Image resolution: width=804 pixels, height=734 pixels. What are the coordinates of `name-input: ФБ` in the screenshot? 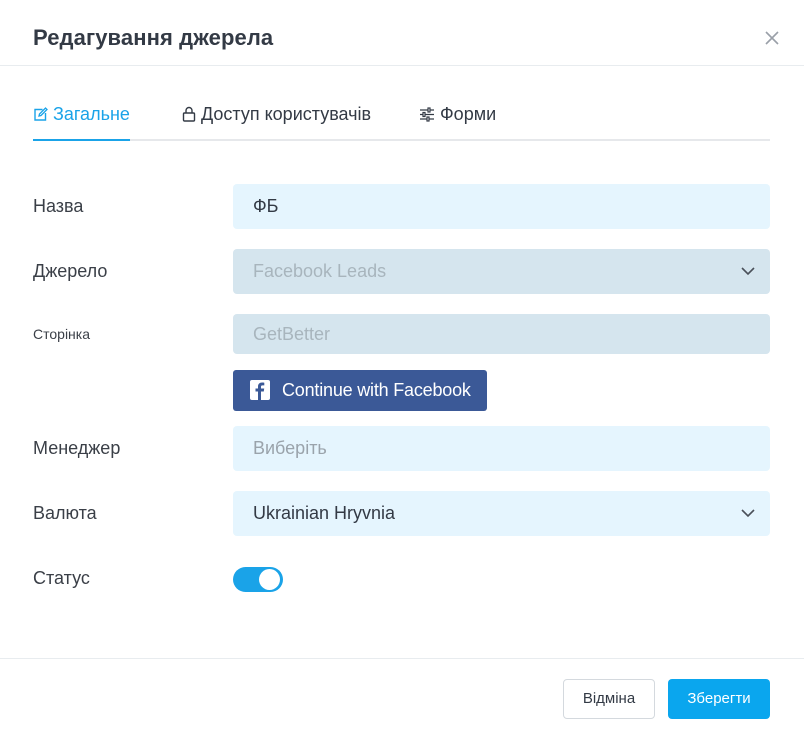 It's located at (501, 206).